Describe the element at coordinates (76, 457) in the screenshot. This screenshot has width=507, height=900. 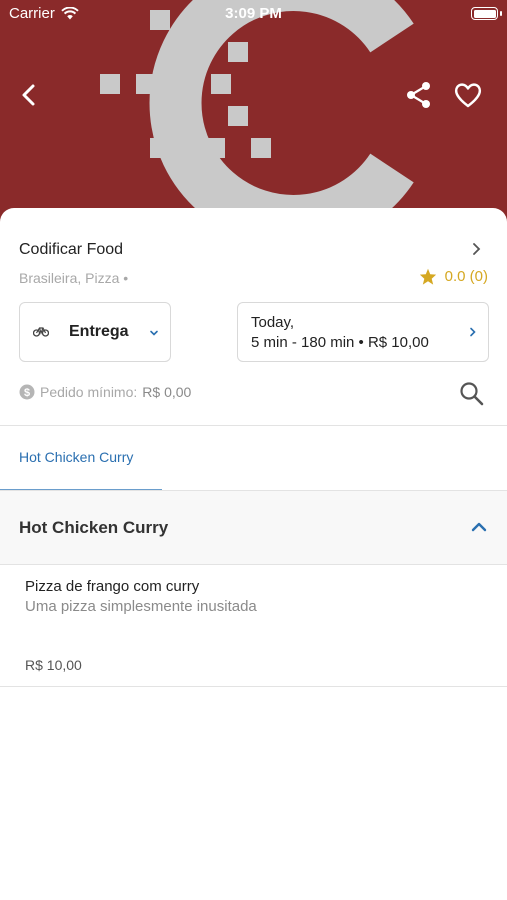
I see `tab-hot-chicken-curry: Hot Chicken Curry` at that location.